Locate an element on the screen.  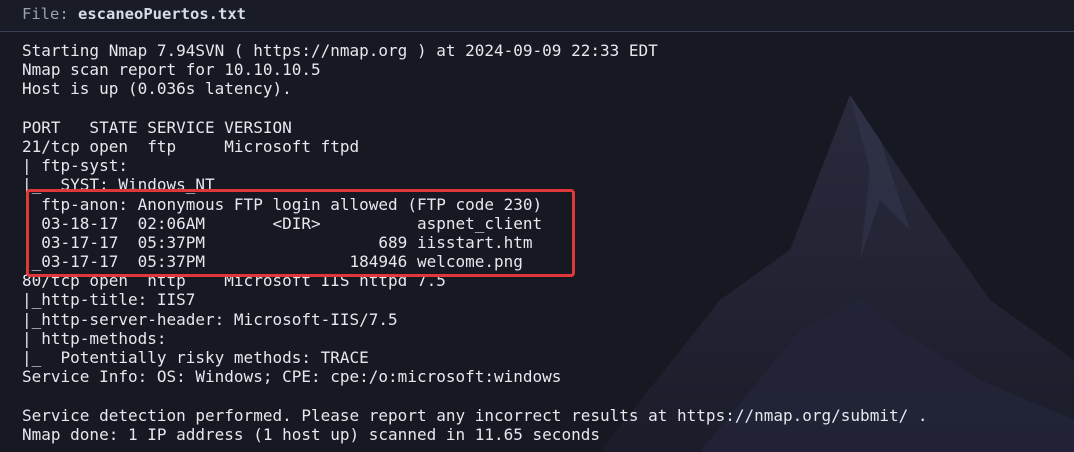
output-line: Host is up (0.036s latency). is located at coordinates (157, 89).